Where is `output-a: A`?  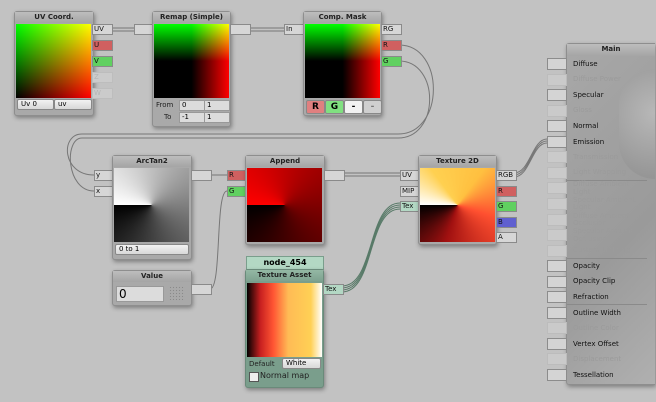 output-a: A is located at coordinates (506, 237).